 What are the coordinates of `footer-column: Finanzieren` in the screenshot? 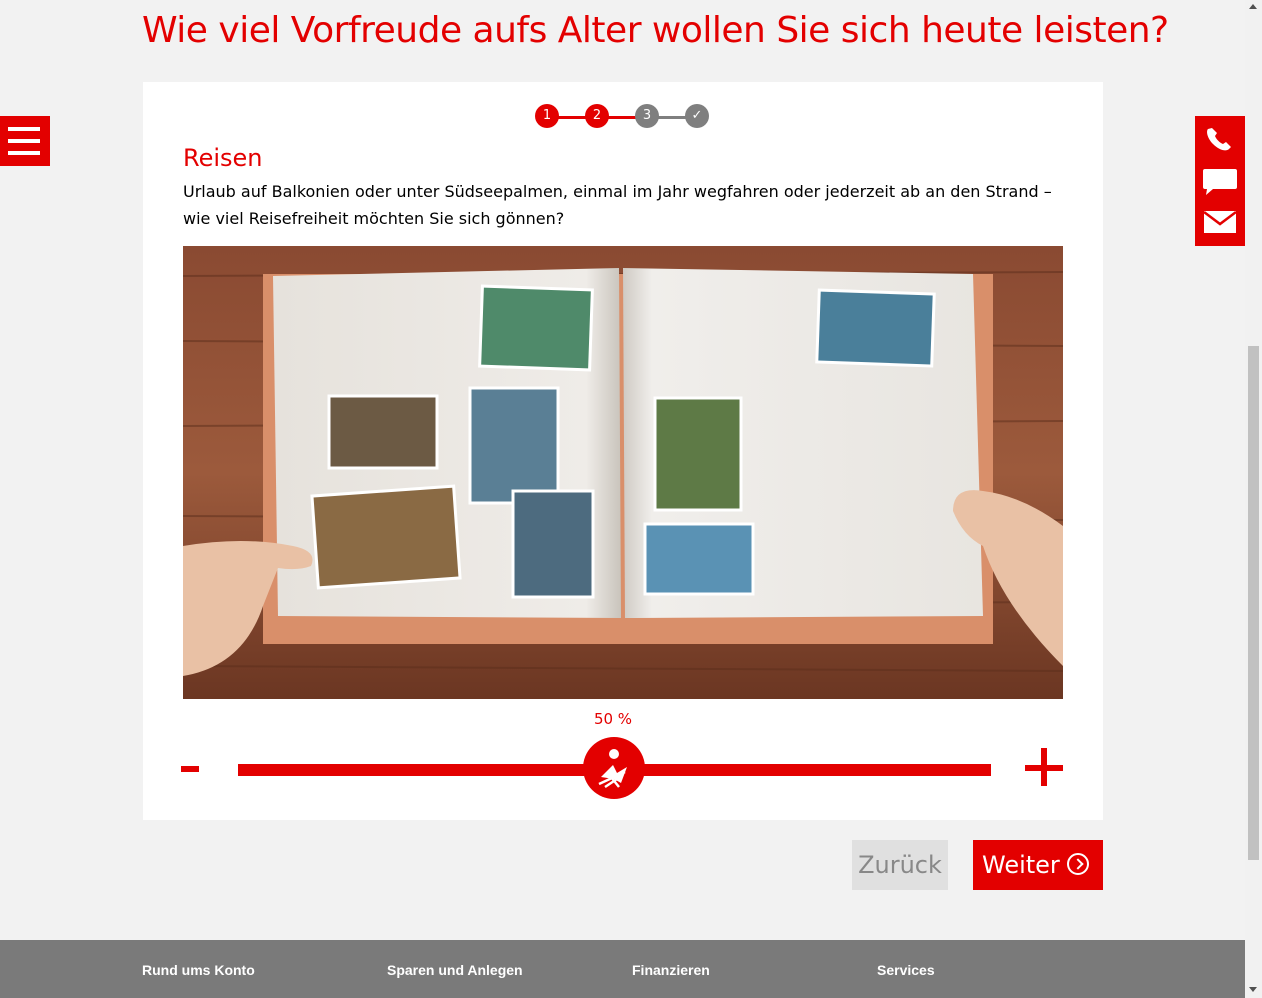 It's located at (747, 970).